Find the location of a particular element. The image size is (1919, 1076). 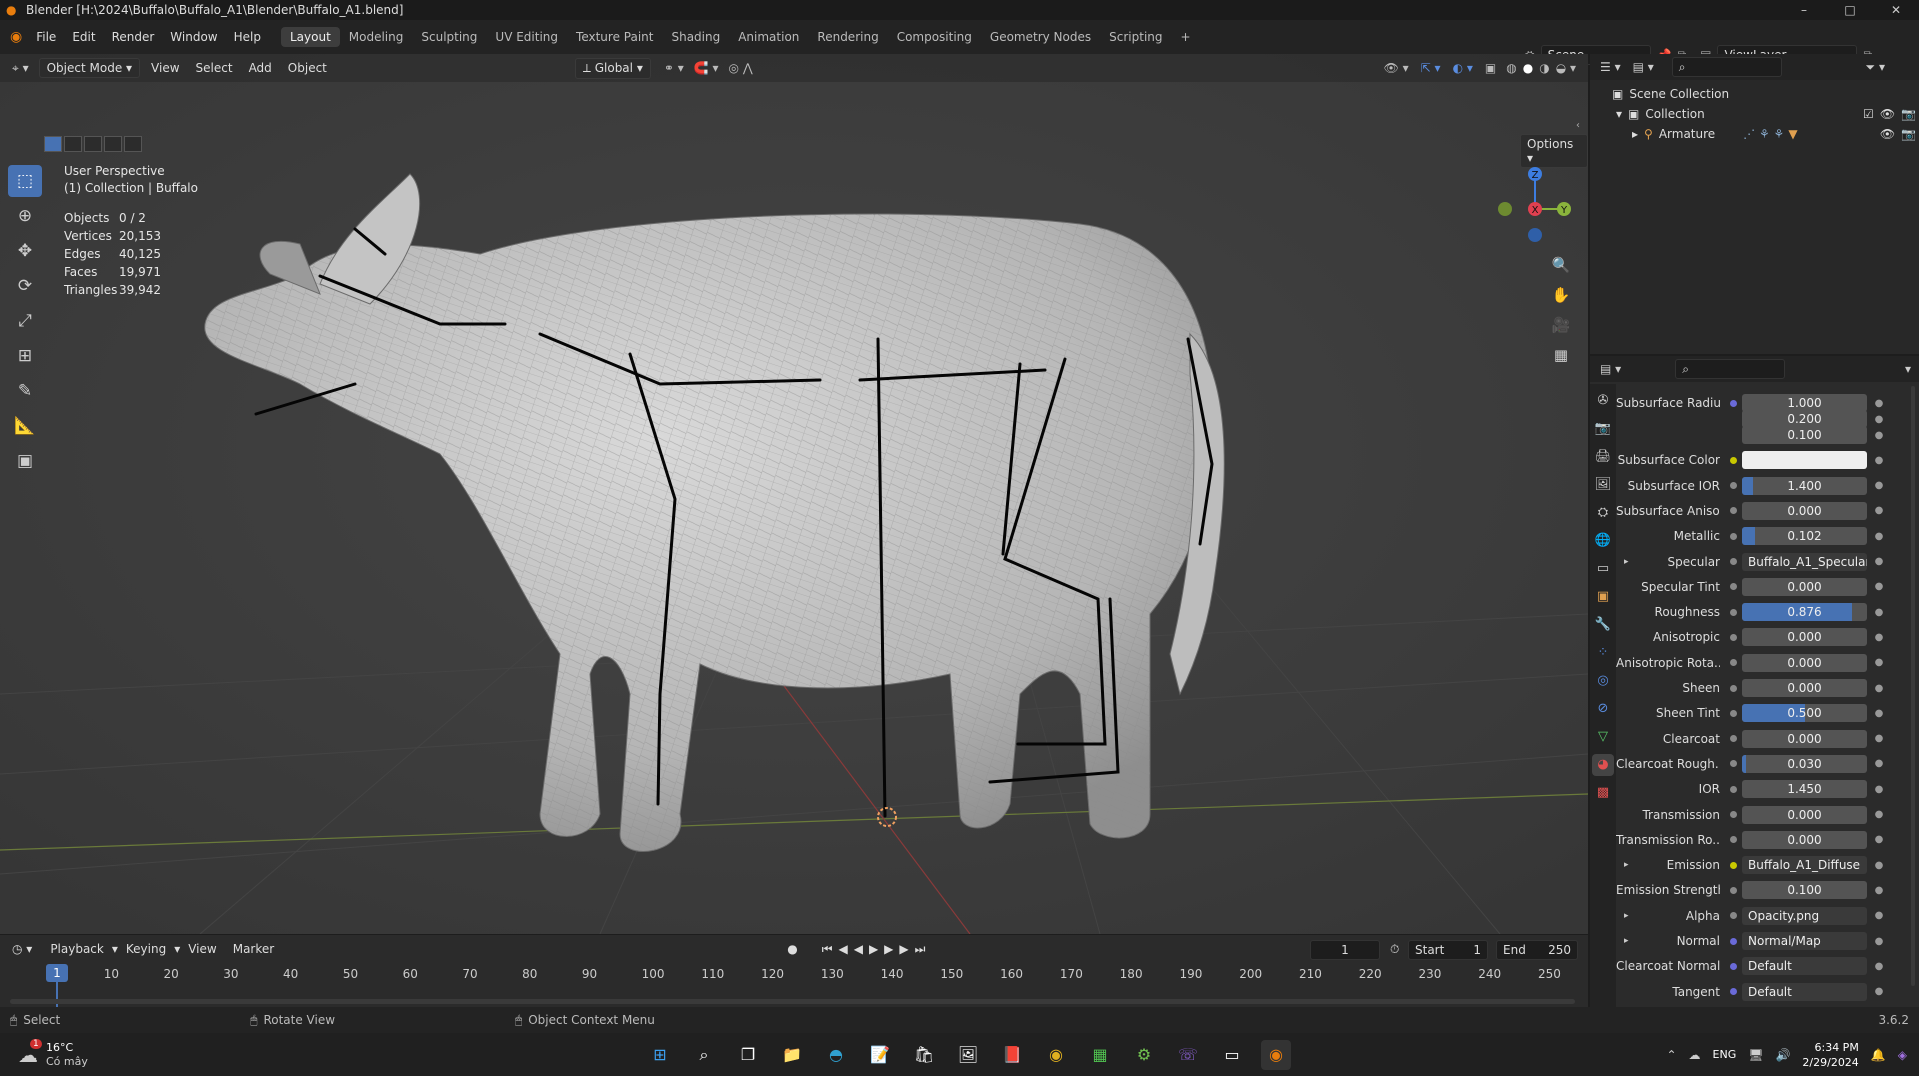

maximize-button: □ is located at coordinates (1850, 10).